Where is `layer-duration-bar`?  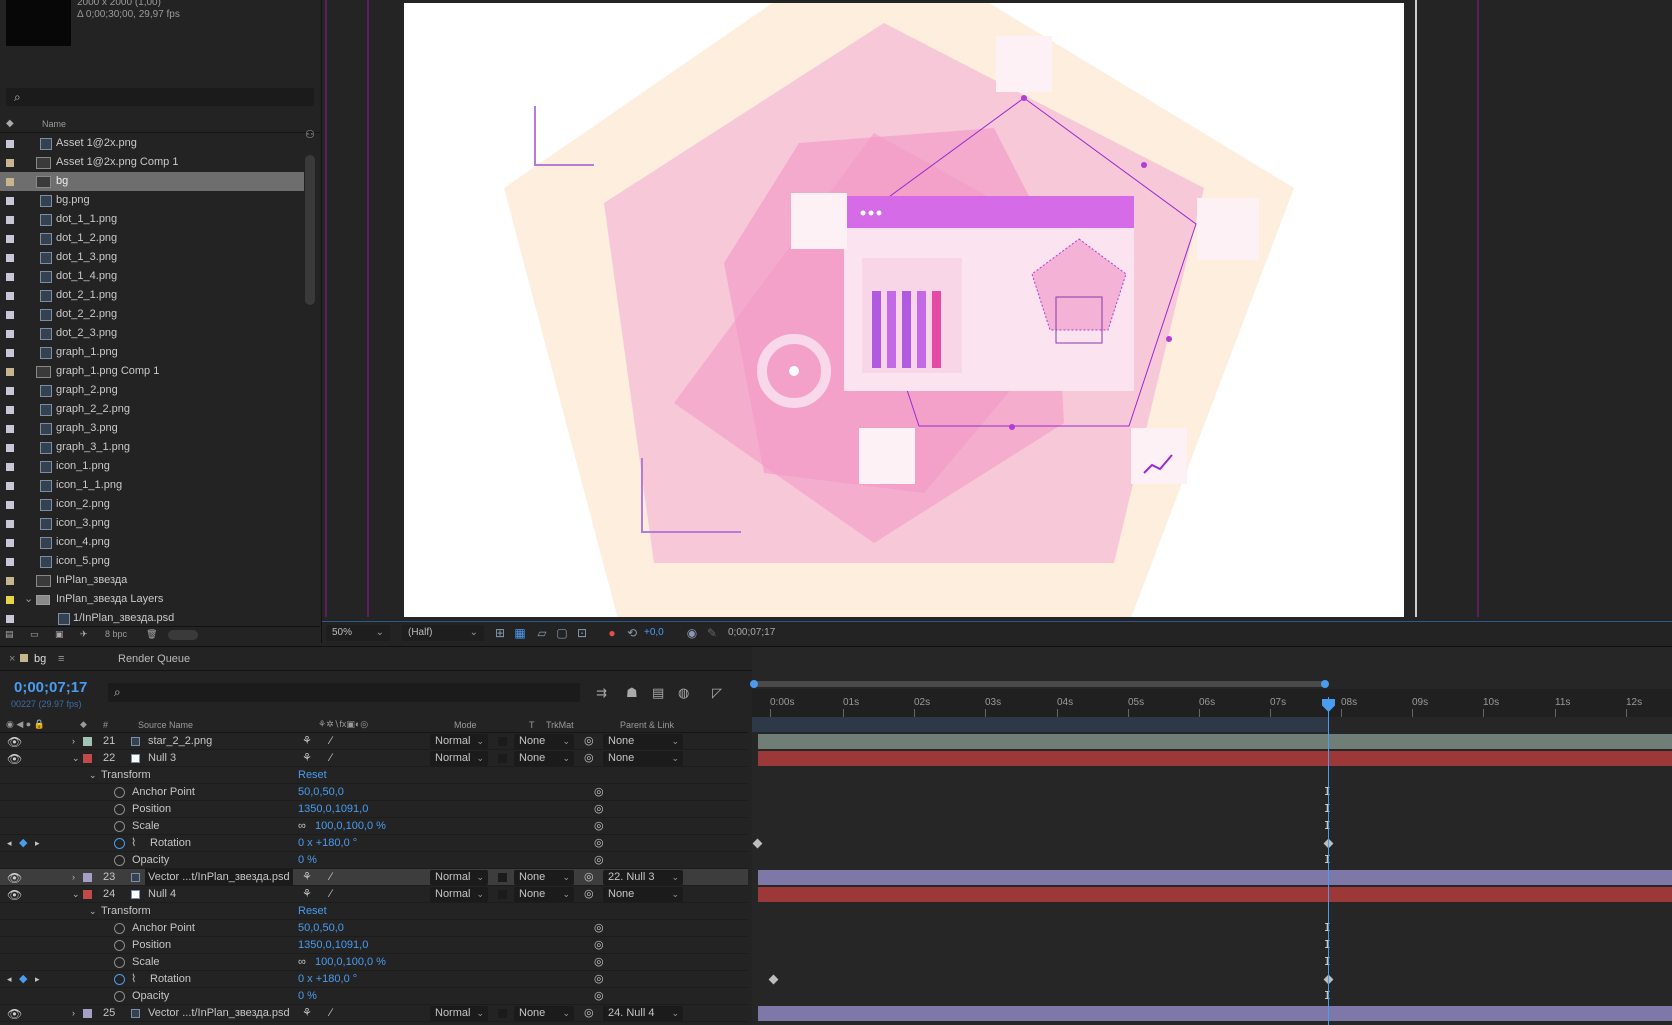 layer-duration-bar is located at coordinates (1215, 894).